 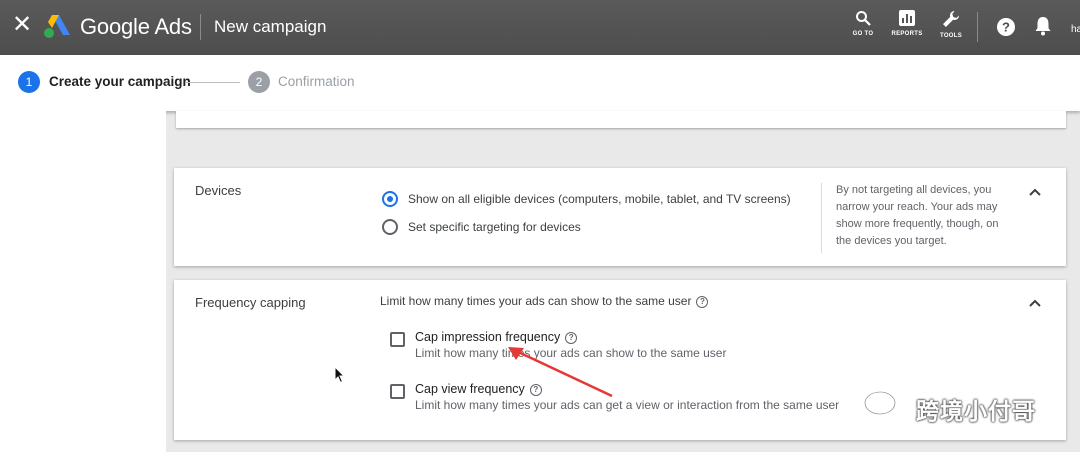 What do you see at coordinates (270, 26) in the screenshot?
I see `page-title: New campaign` at bounding box center [270, 26].